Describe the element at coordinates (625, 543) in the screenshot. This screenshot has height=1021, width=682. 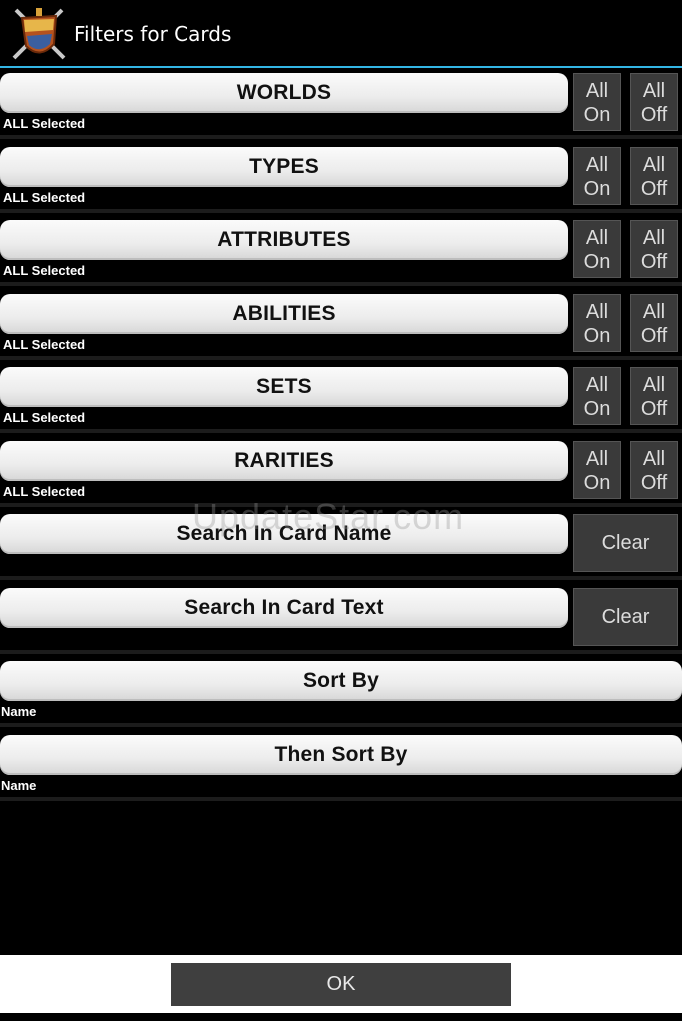
I see `clear-card-name-button: Clear` at that location.